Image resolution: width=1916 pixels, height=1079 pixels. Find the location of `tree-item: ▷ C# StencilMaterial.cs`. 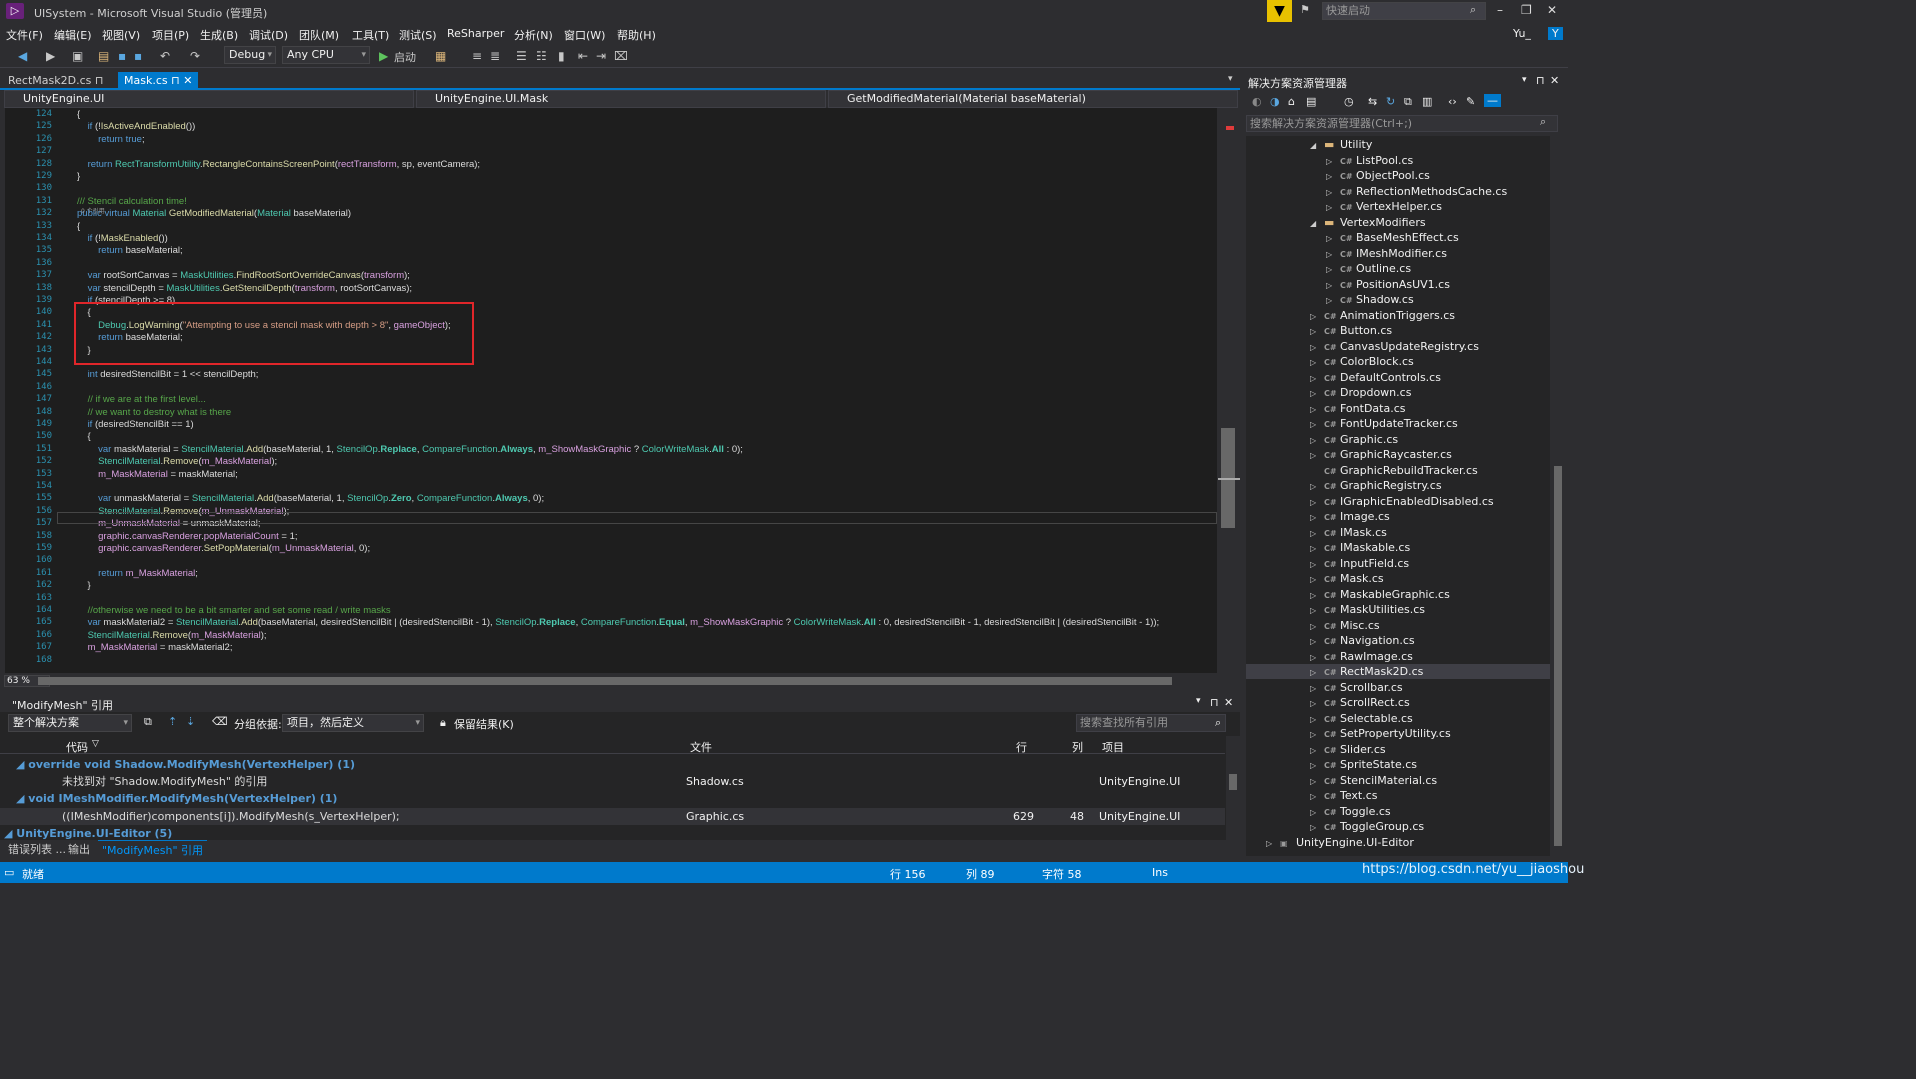

tree-item: ▷ C# StencilMaterial.cs is located at coordinates (1398, 780).